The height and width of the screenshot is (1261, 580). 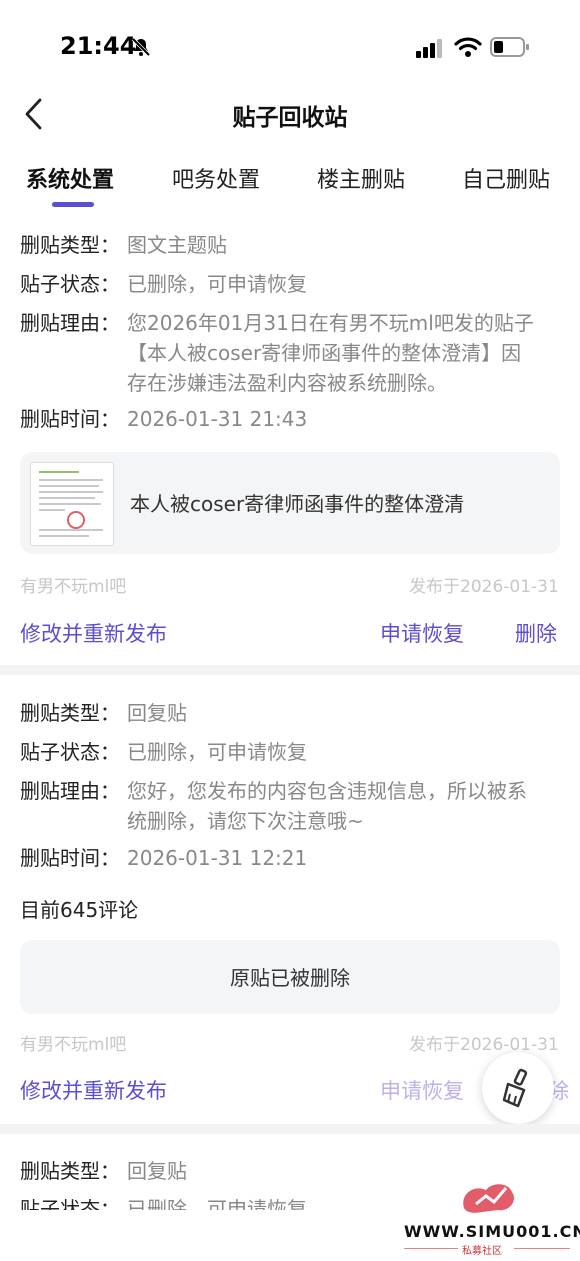 I want to click on post-time-value: 2026-01-31 21:43, so click(x=217, y=419).